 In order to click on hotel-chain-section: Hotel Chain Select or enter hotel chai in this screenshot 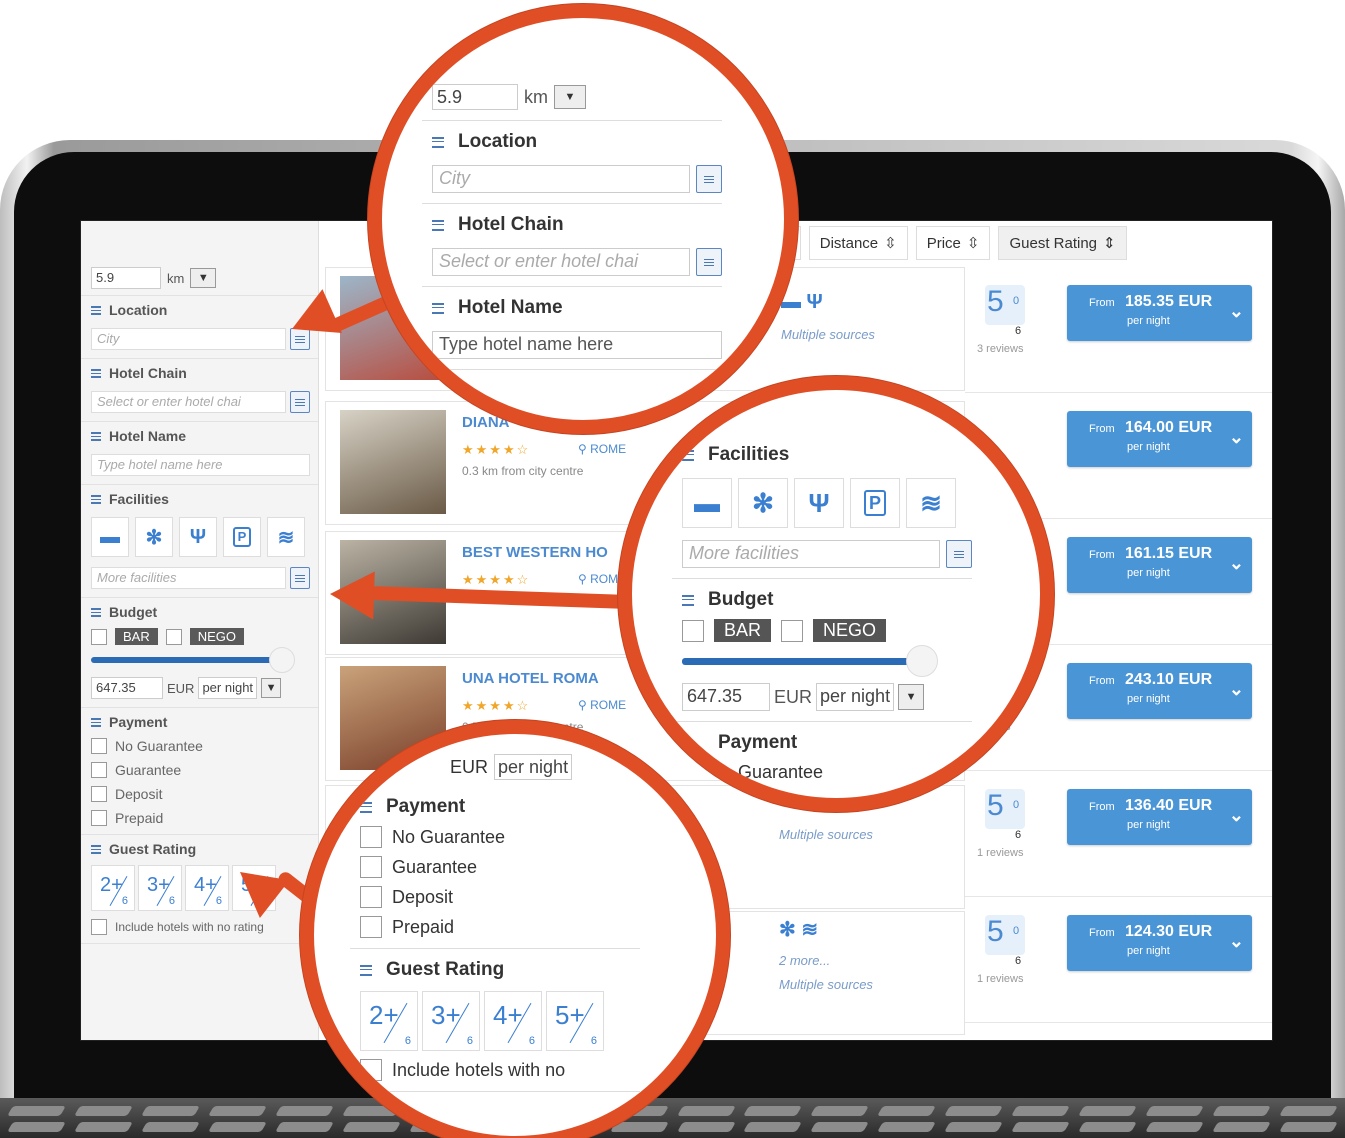, I will do `click(199, 390)`.